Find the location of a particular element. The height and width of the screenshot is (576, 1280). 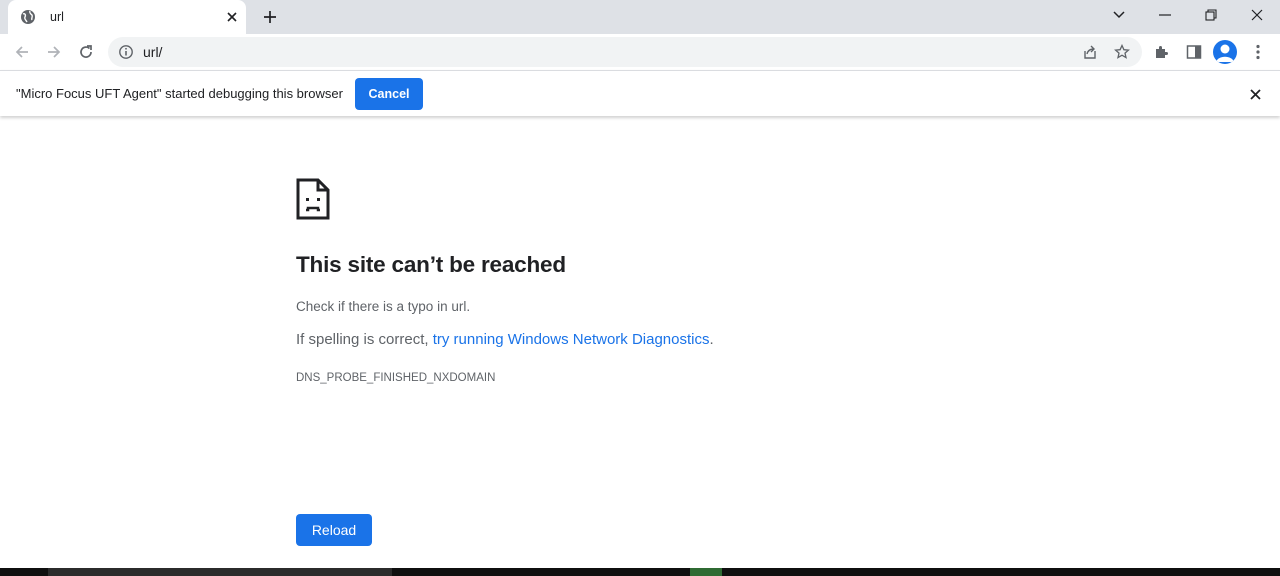

reload-button: Reload is located at coordinates (334, 530).